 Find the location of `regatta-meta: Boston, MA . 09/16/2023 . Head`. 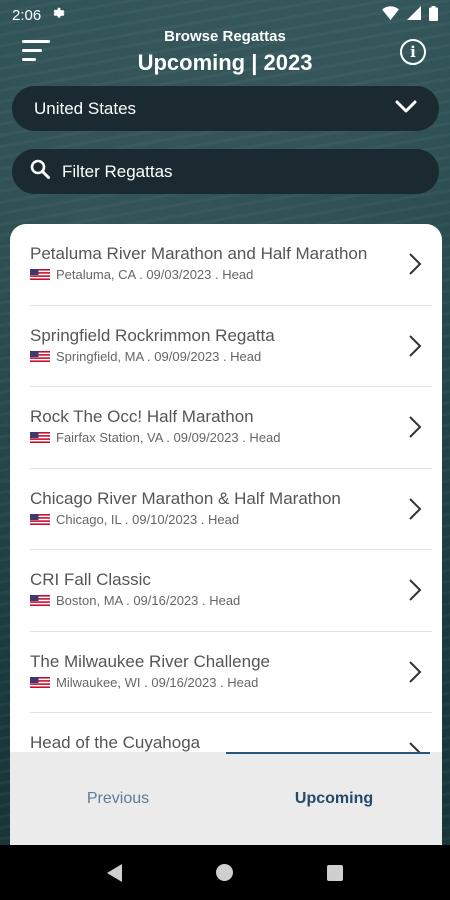

regatta-meta: Boston, MA . 09/16/2023 . Head is located at coordinates (135, 600).